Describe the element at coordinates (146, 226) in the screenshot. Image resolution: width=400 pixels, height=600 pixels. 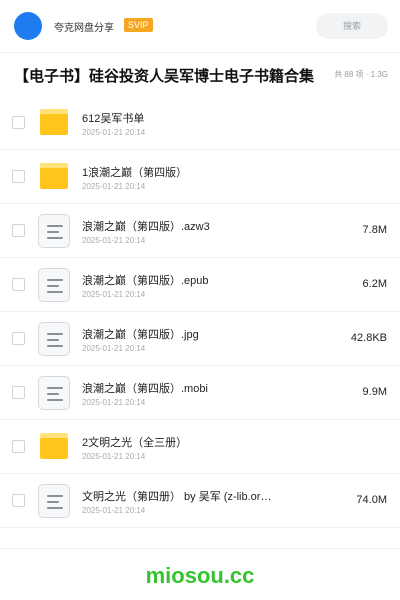
I see `file-name: 浪潮之巅（第四版）.azw3` at that location.